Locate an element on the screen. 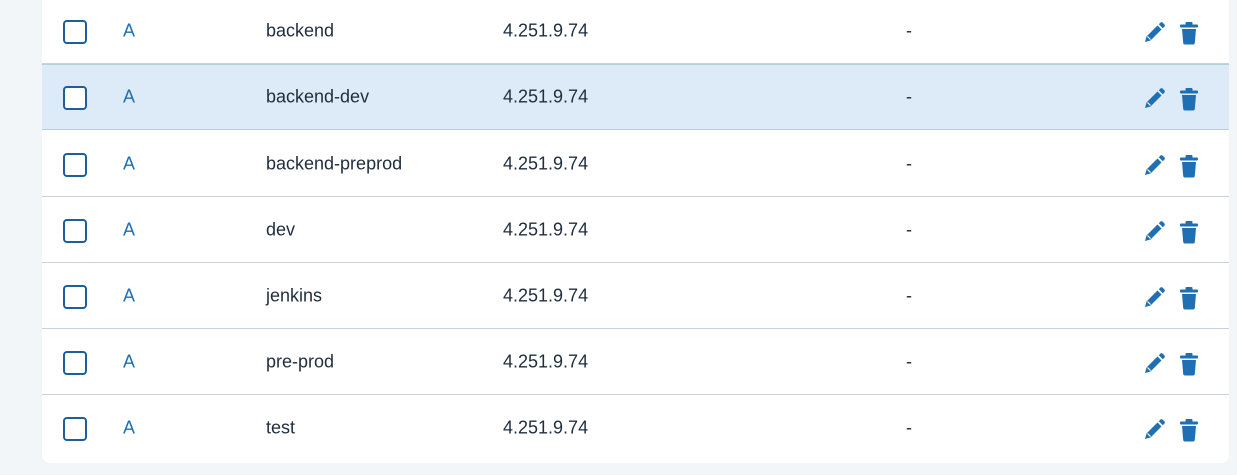 The height and width of the screenshot is (475, 1237). table-row: A backend-preprod 4.251.9.74 - is located at coordinates (635, 164).